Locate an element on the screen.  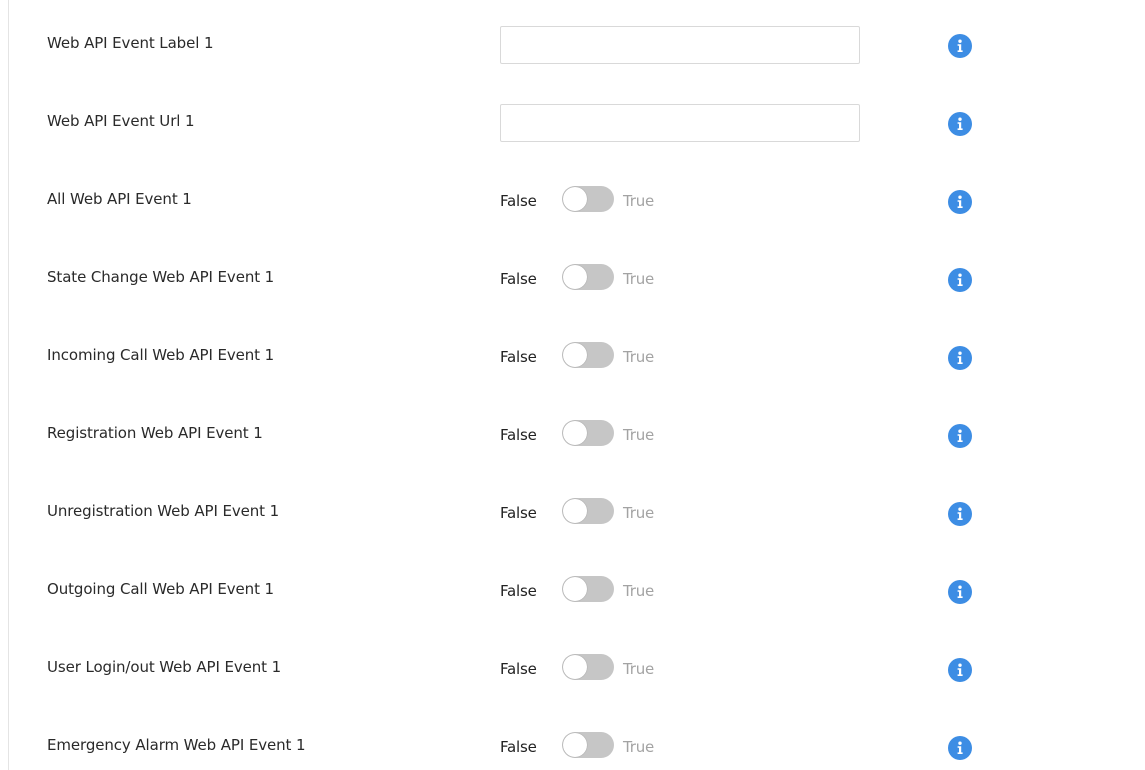
setting-row-state-change-web-api-event: State Change Web API Event 1 False True is located at coordinates (559, 276).